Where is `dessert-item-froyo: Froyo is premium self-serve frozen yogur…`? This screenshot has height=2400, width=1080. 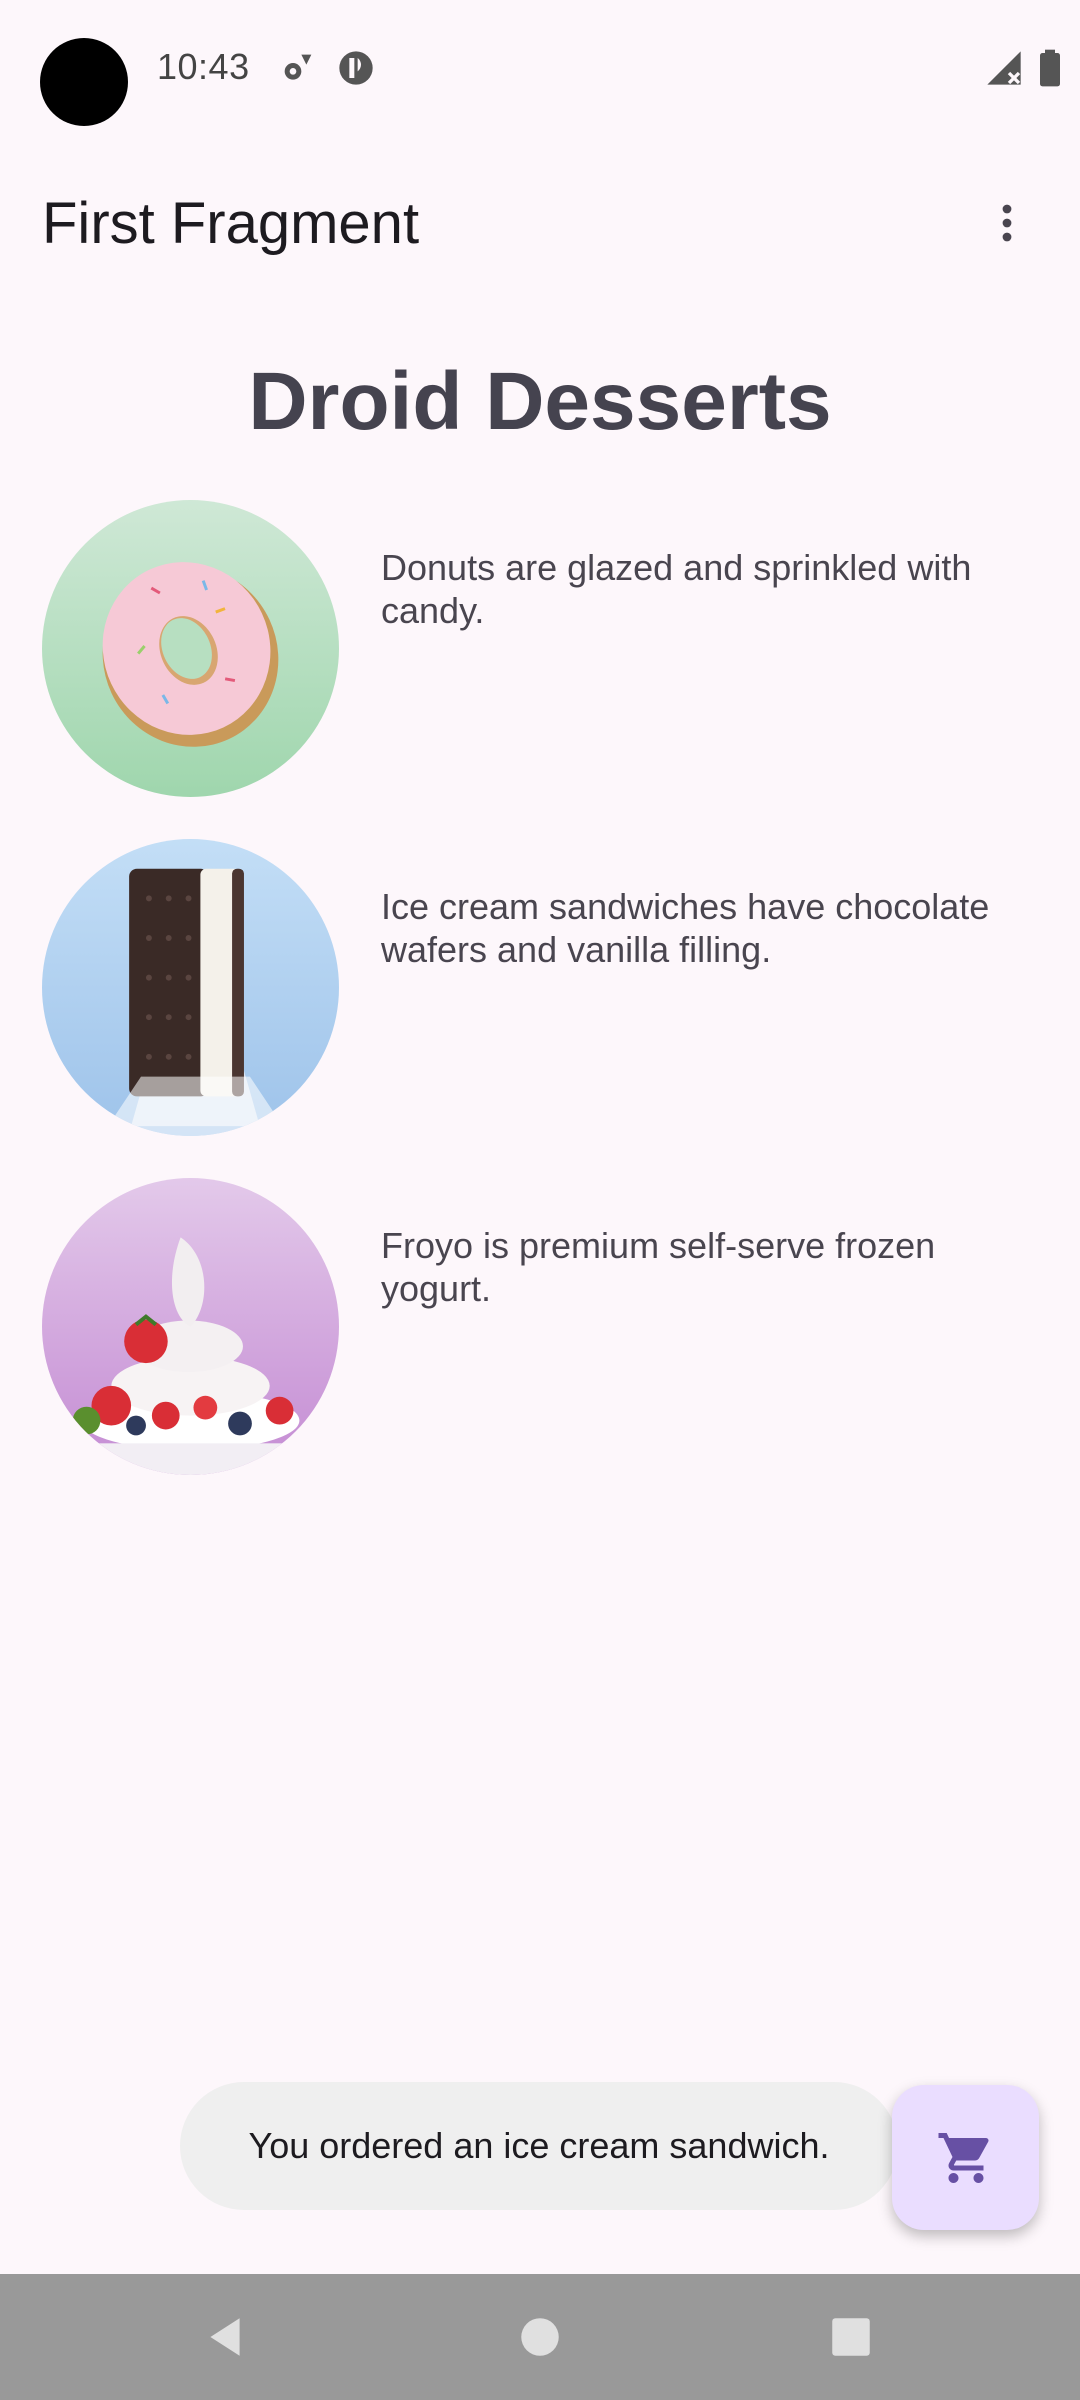 dessert-item-froyo: Froyo is premium self-serve frozen yogur… is located at coordinates (542, 1328).